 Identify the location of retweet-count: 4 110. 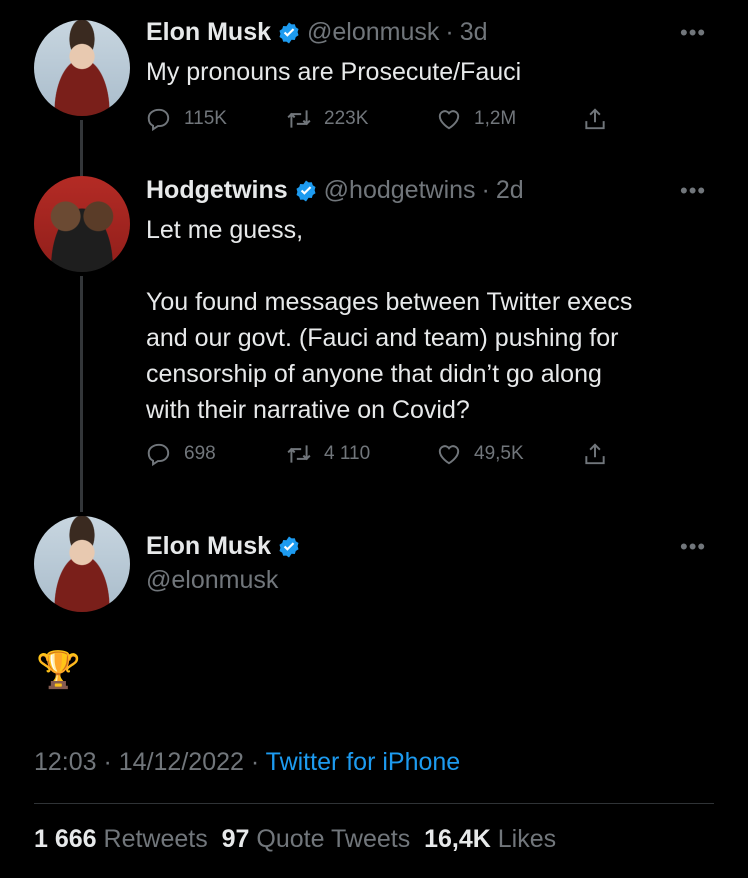
(347, 453).